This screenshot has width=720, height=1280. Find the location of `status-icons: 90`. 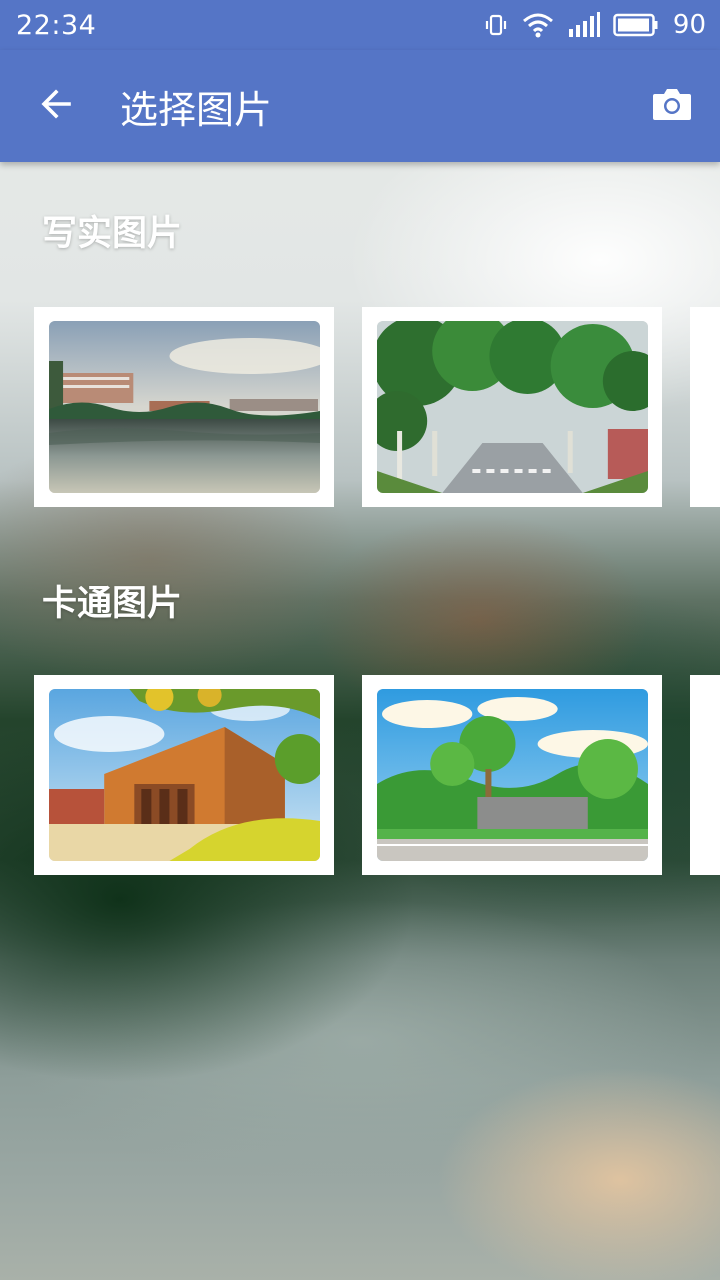

status-icons: 90 is located at coordinates (594, 25).